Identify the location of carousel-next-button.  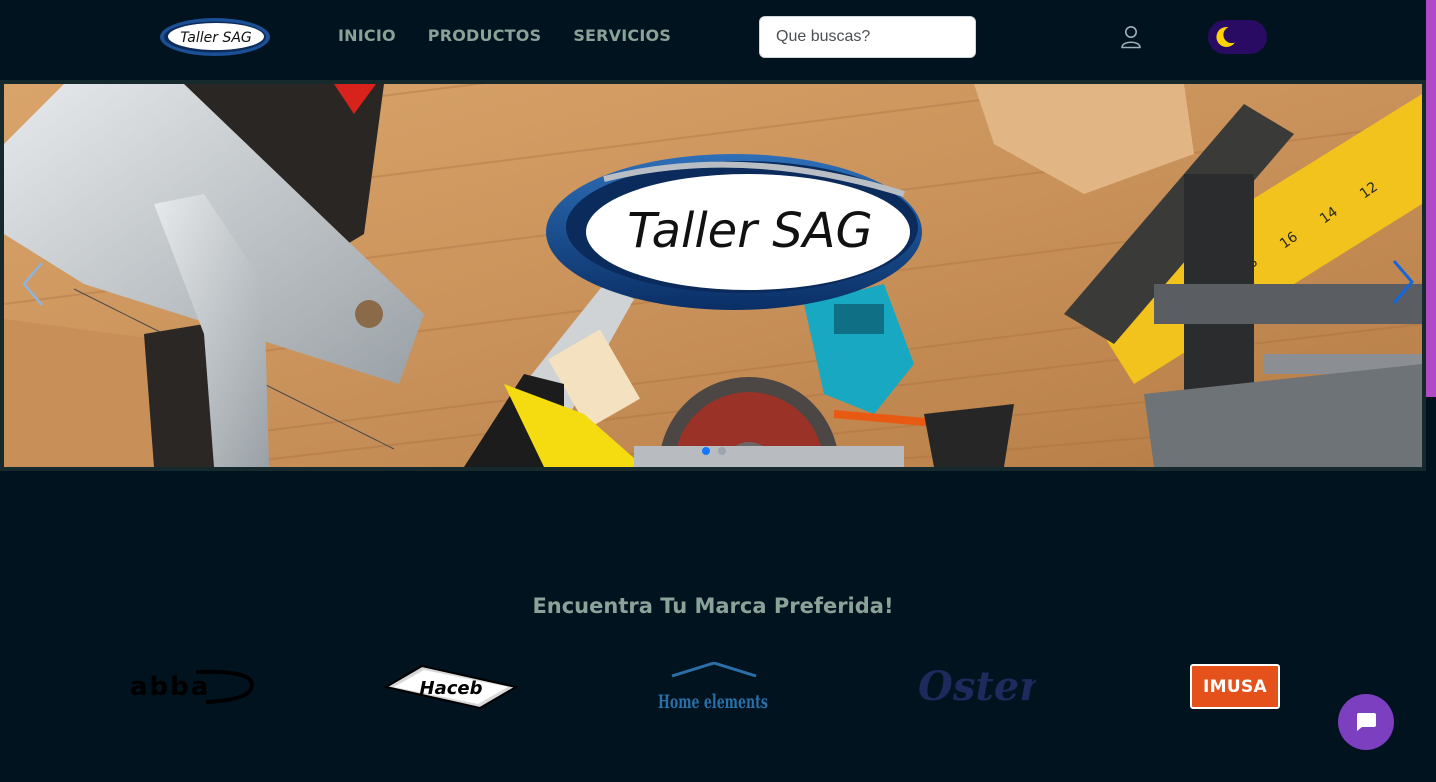
(1403, 282).